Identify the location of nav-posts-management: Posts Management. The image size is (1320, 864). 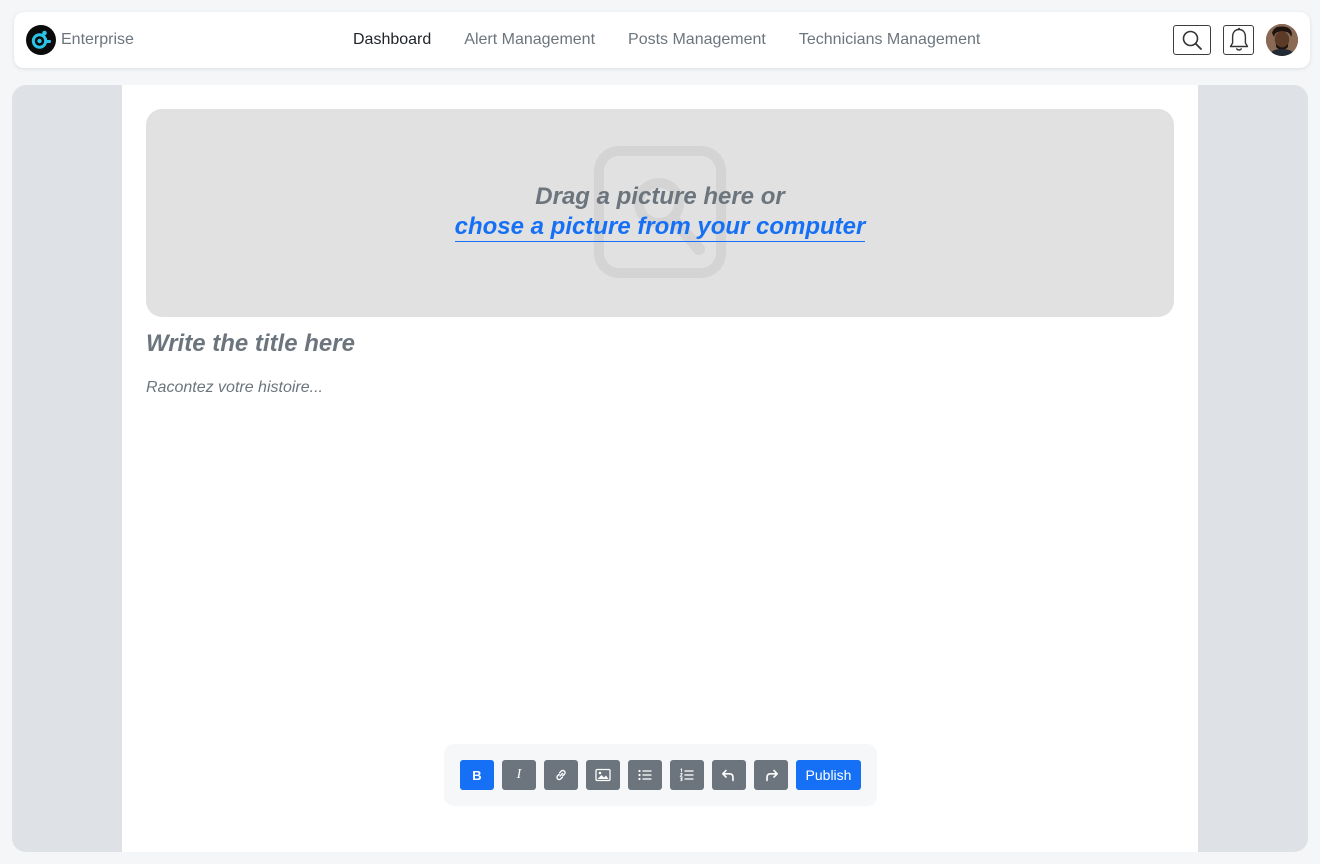
(697, 40).